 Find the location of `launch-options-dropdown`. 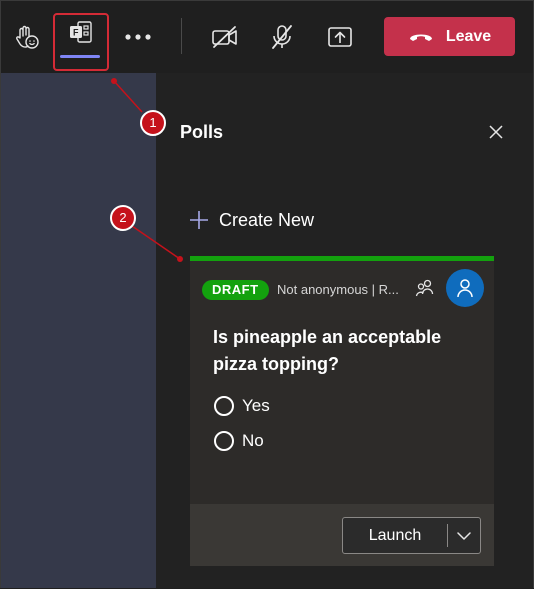

launch-options-dropdown is located at coordinates (464, 535).